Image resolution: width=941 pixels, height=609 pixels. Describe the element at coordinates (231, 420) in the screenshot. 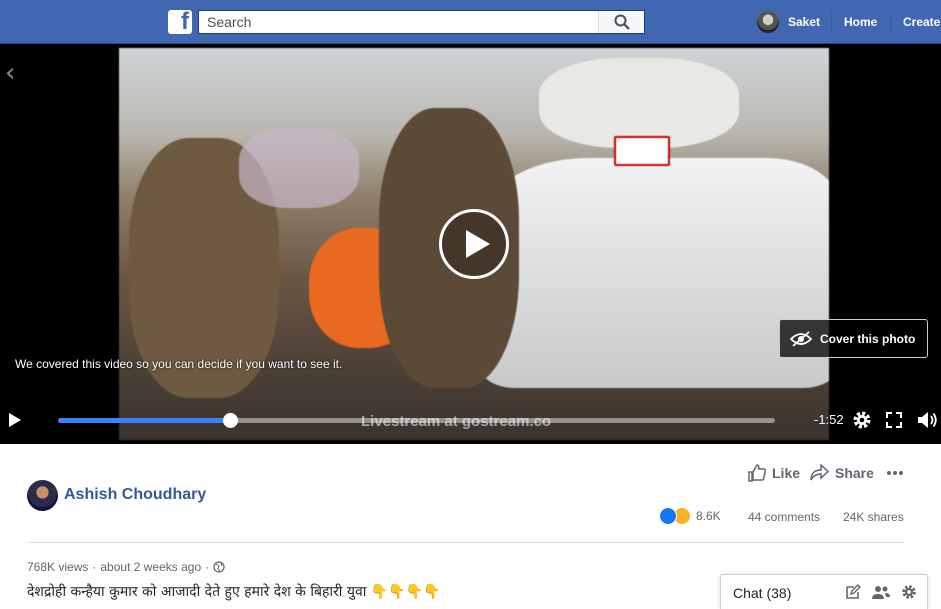

I see `progress-handle` at that location.